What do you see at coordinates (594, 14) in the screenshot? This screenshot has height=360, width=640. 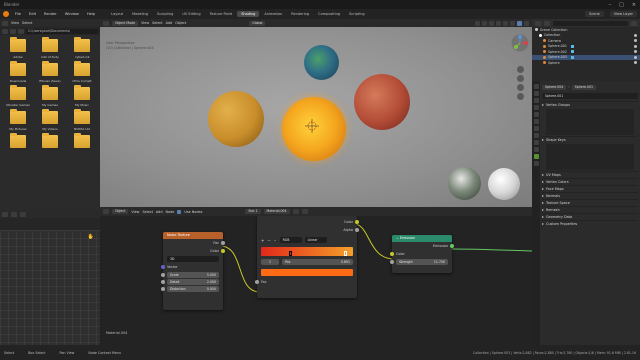 I see `scene-selector: Scene` at bounding box center [594, 14].